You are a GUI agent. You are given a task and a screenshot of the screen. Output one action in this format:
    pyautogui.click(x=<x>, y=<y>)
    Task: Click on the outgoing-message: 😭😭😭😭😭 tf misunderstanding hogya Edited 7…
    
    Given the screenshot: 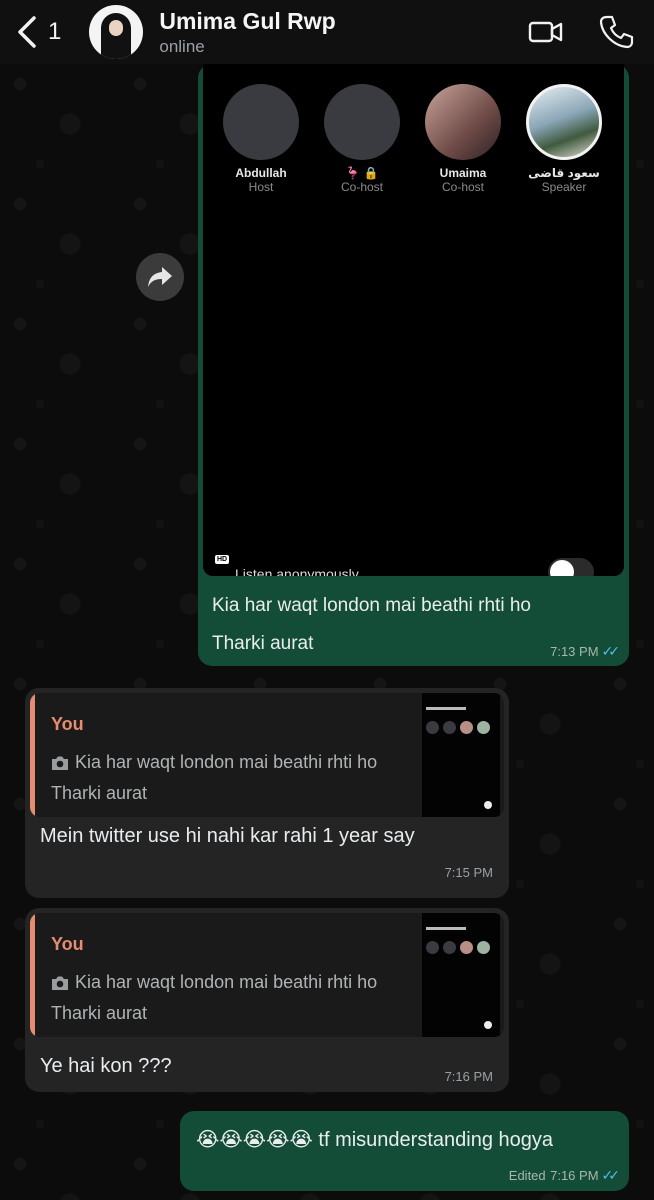 What is the action you would take?
    pyautogui.click(x=404, y=1151)
    